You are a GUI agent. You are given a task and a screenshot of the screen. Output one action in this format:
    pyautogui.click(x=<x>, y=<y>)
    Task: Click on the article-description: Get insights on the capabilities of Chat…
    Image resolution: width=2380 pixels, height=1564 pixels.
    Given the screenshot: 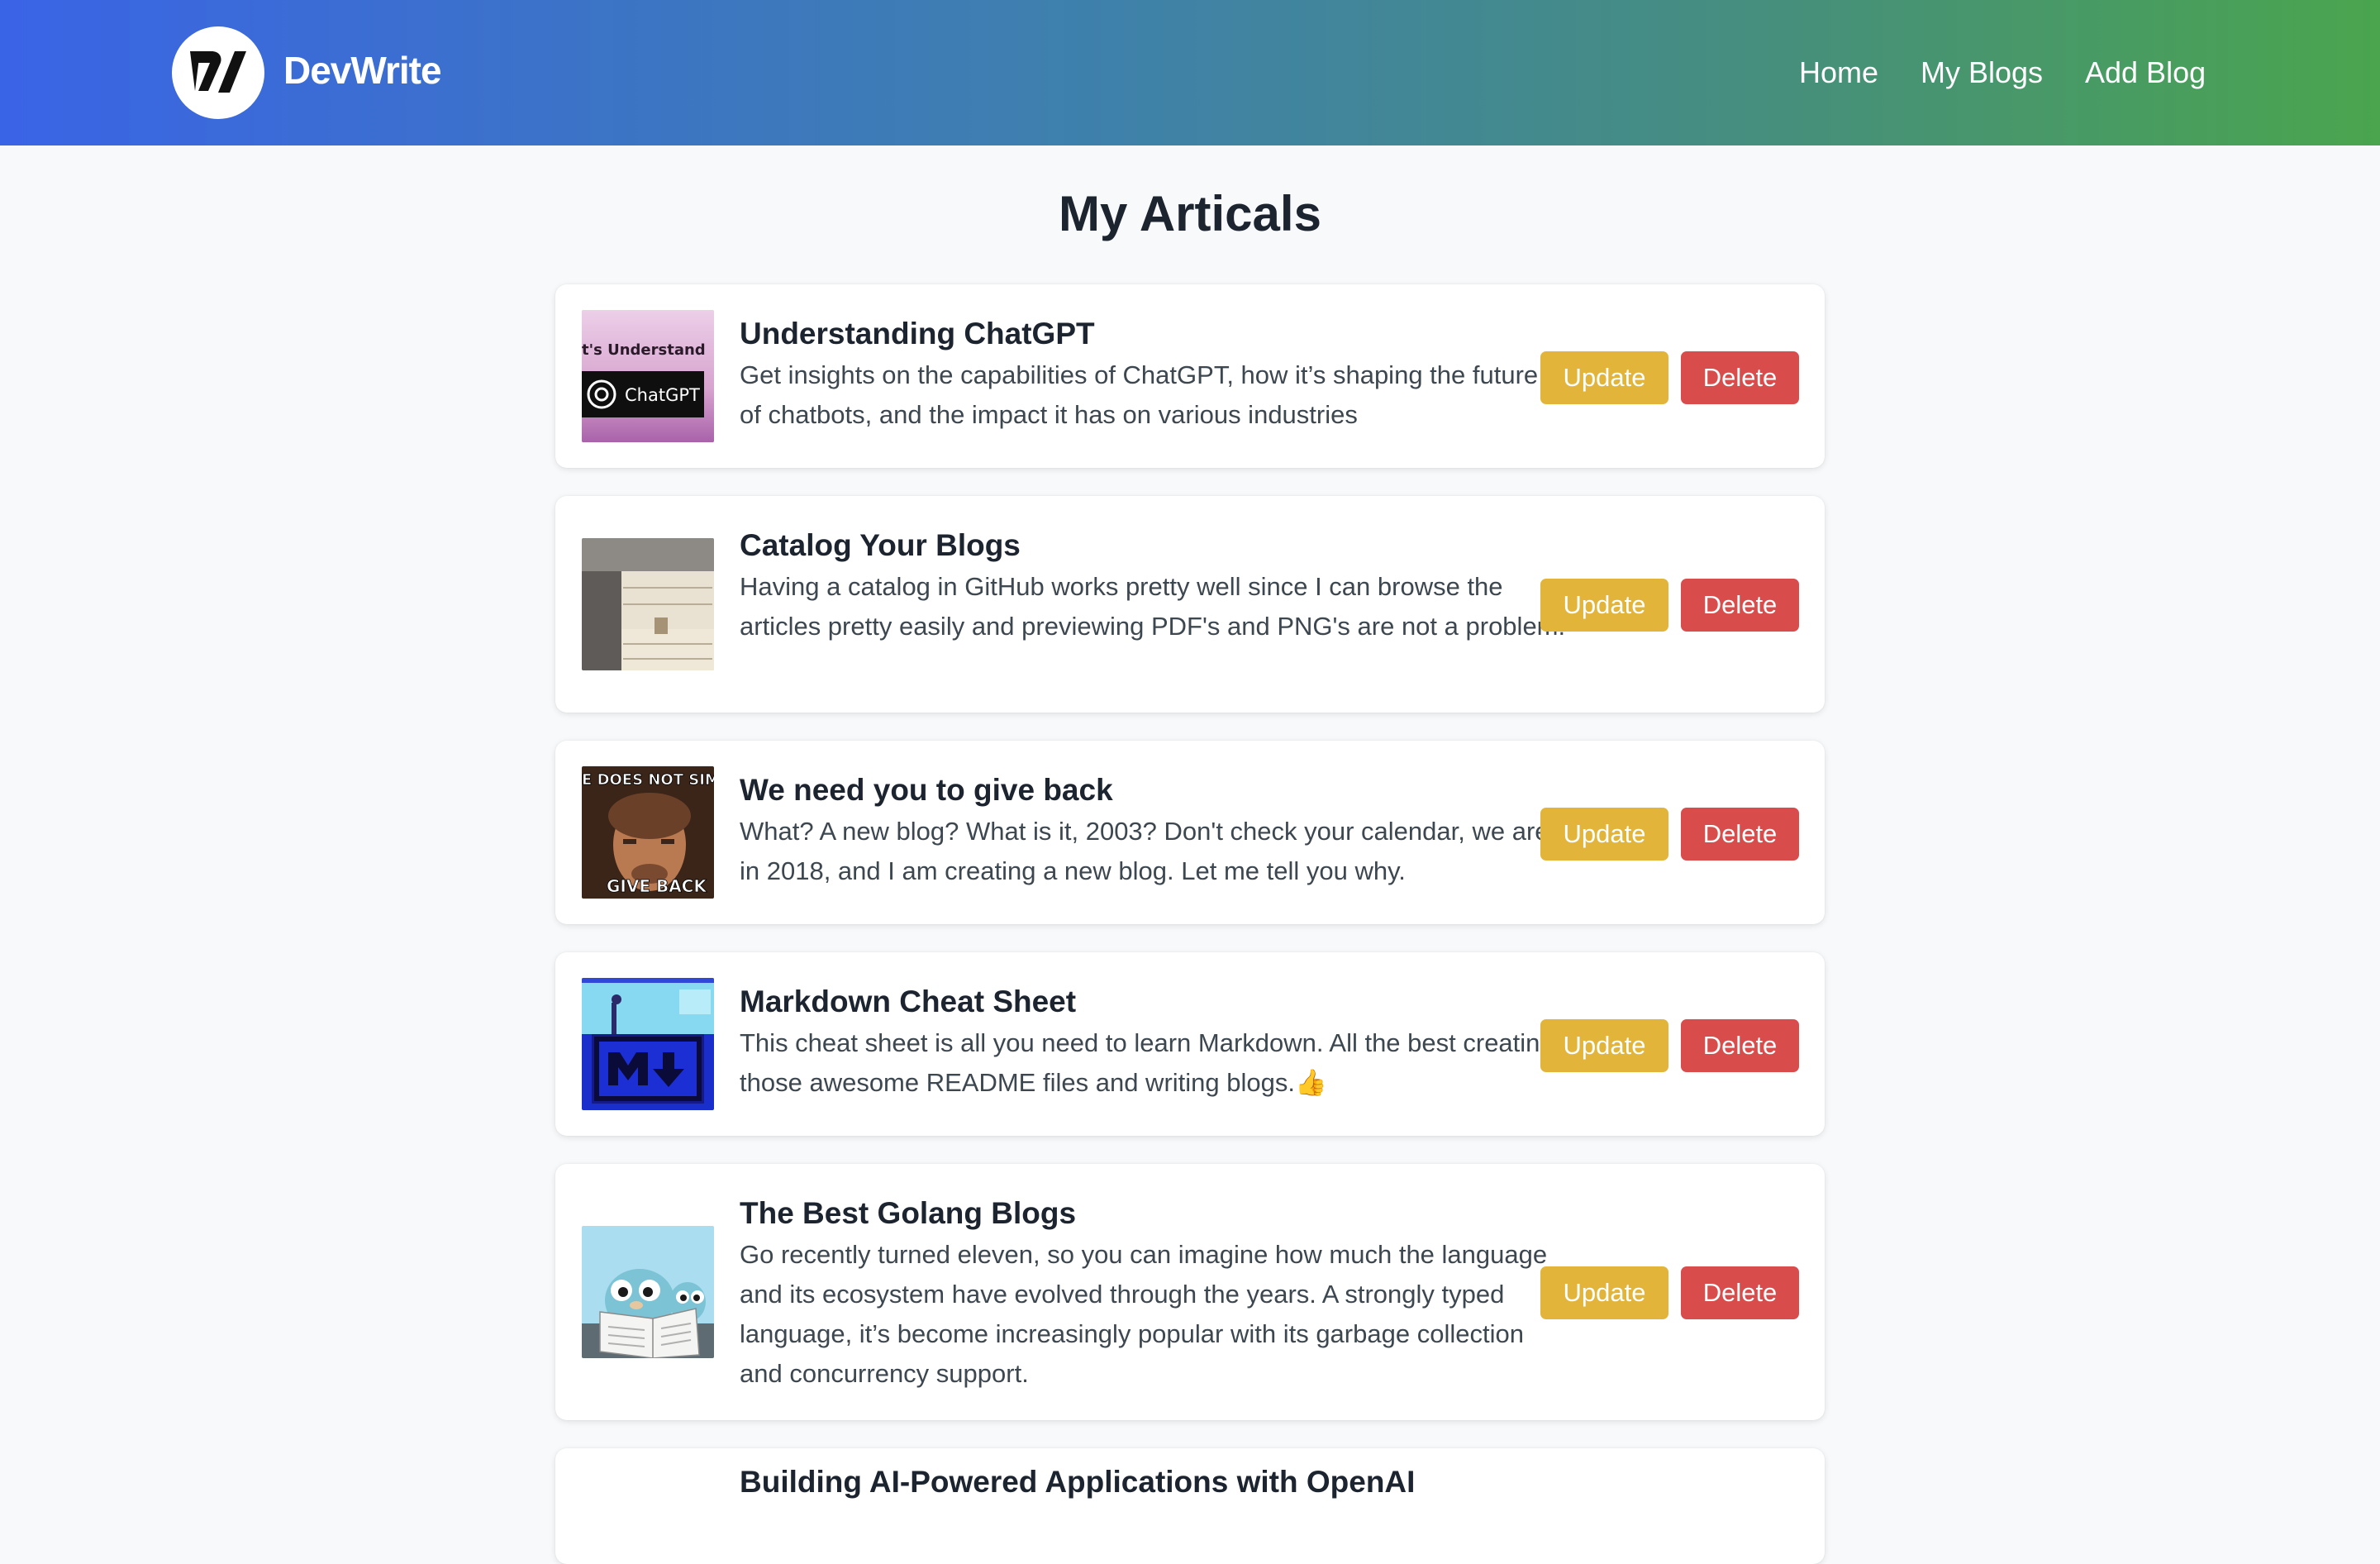 What is the action you would take?
    pyautogui.click(x=1139, y=395)
    